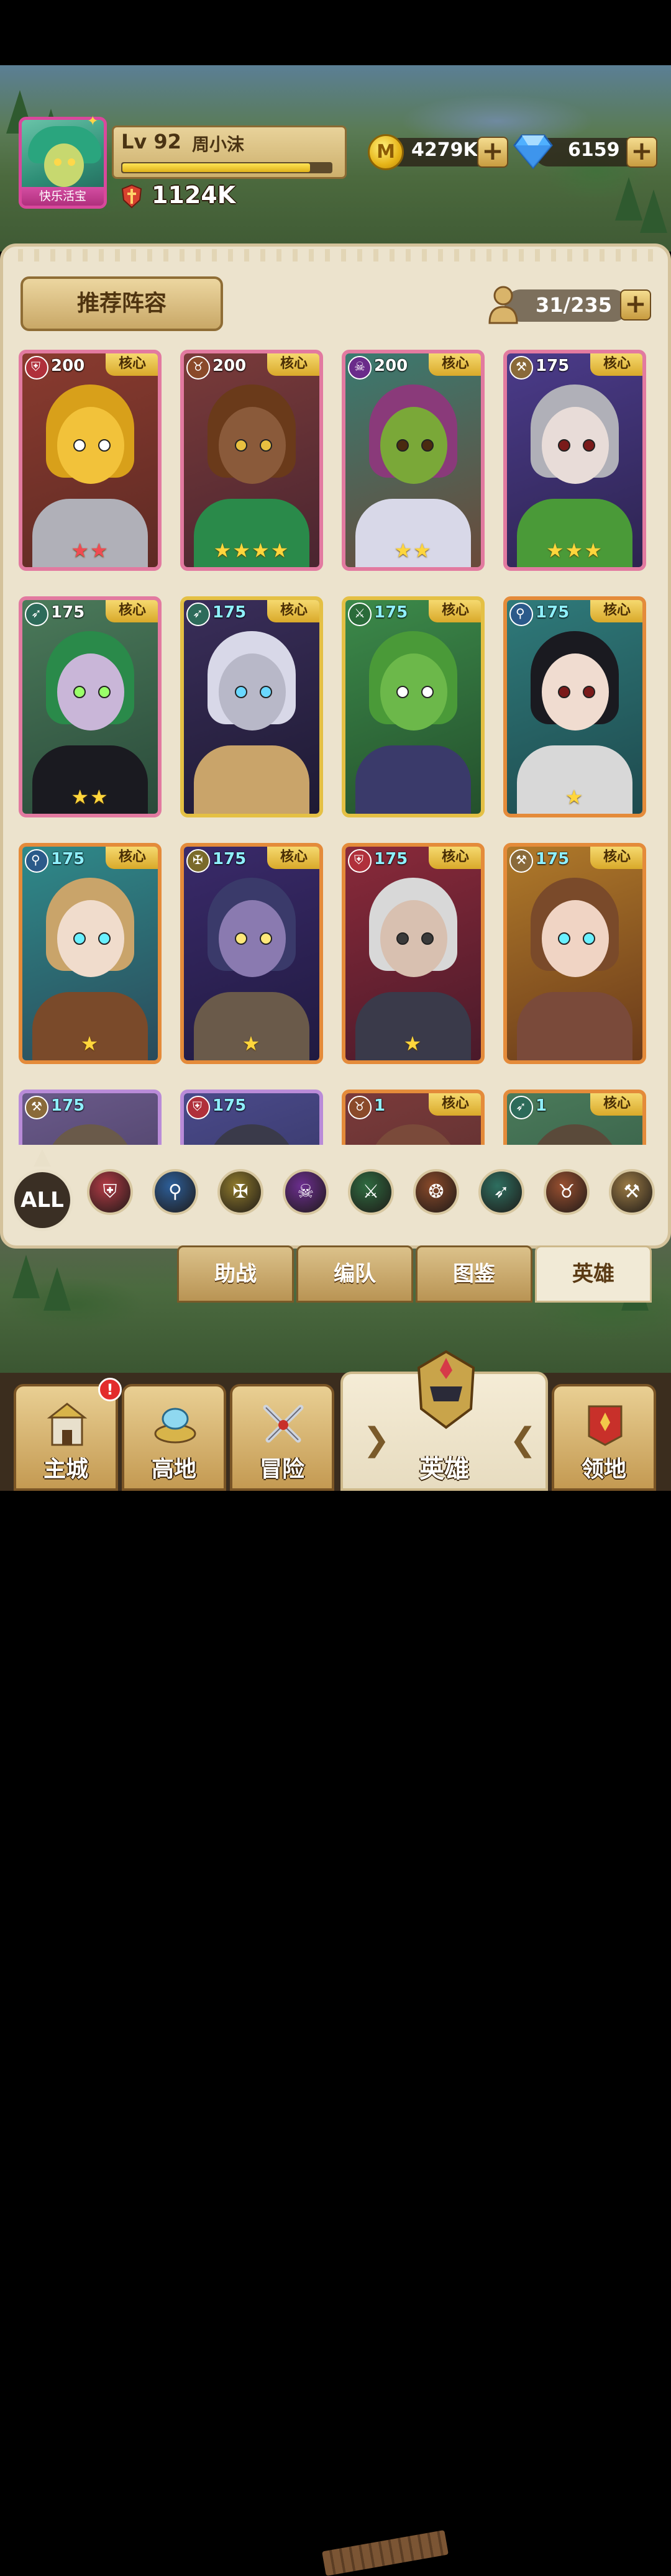 This screenshot has width=671, height=2576. What do you see at coordinates (63, 196) in the screenshot?
I see `avatar-label: 快乐活宝` at bounding box center [63, 196].